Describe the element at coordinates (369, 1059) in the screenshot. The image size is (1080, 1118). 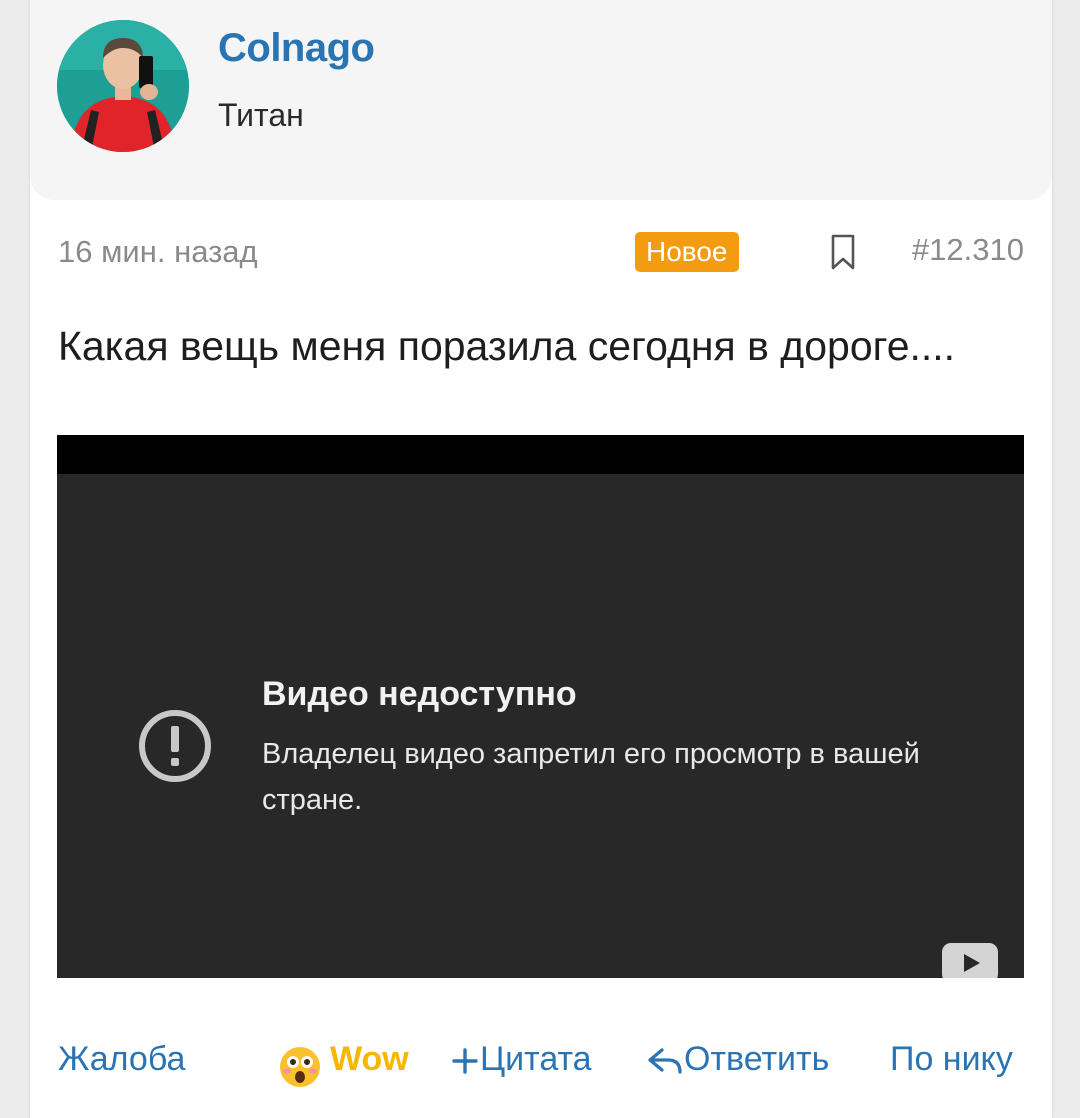
I see `wow-reaction-label: Wow` at that location.